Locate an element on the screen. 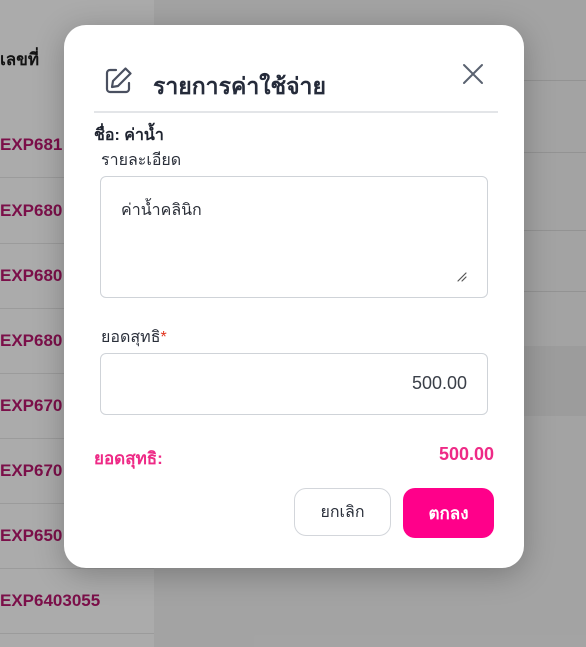 The height and width of the screenshot is (647, 586). net-label-text: ยอดสุทธิ is located at coordinates (131, 337).